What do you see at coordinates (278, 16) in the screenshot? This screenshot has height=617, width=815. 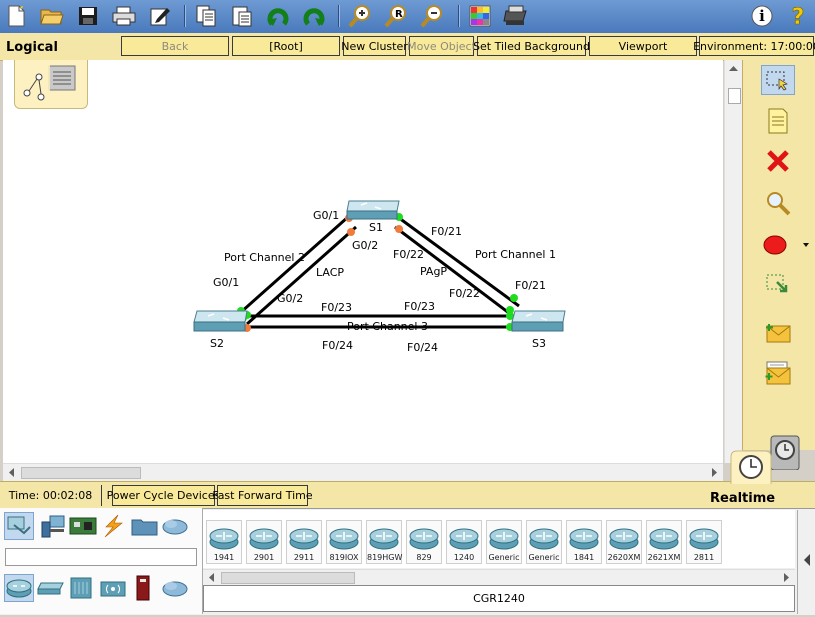 I see `undo-icon` at bounding box center [278, 16].